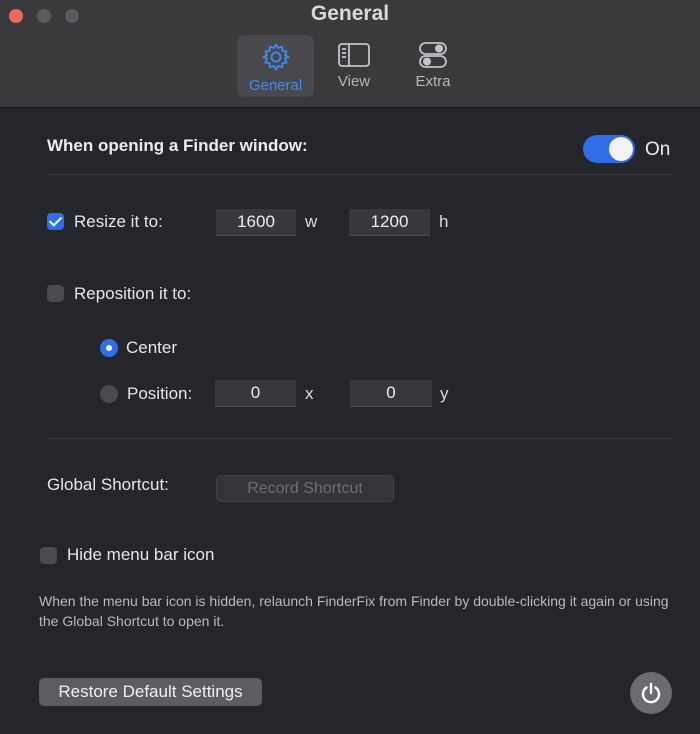 This screenshot has width=700, height=734. Describe the element at coordinates (621, 149) in the screenshot. I see `toggle-knob` at that location.